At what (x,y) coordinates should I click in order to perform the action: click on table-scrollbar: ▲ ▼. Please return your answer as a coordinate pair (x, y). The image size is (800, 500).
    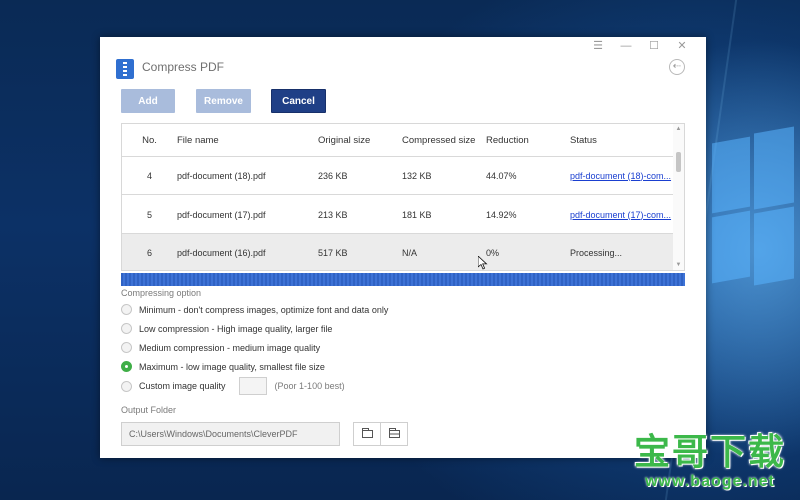
    Looking at the image, I should click on (678, 197).